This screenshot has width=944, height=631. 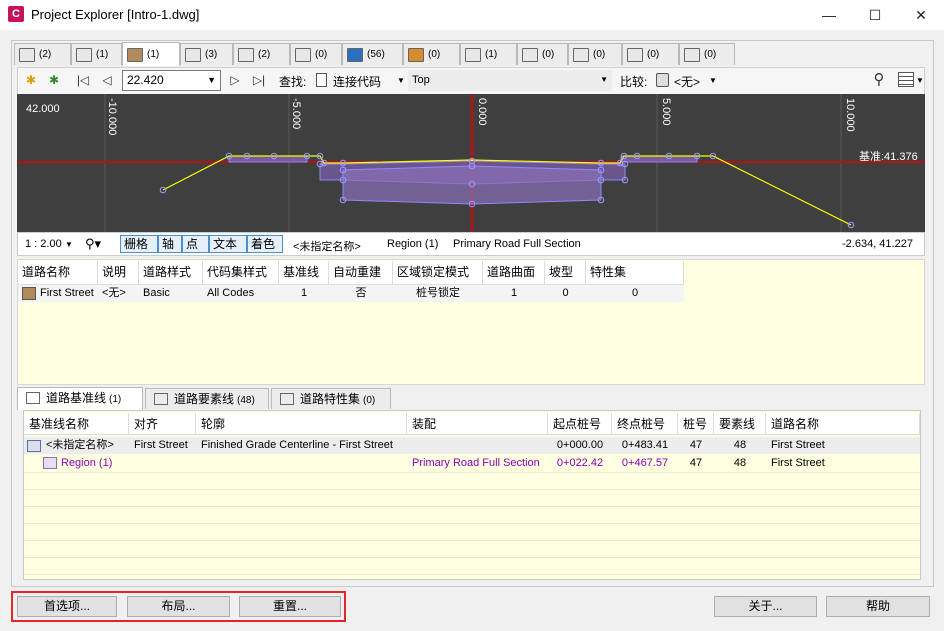 I want to click on tab-baselines: 道路基准线 (1), so click(x=80, y=398).